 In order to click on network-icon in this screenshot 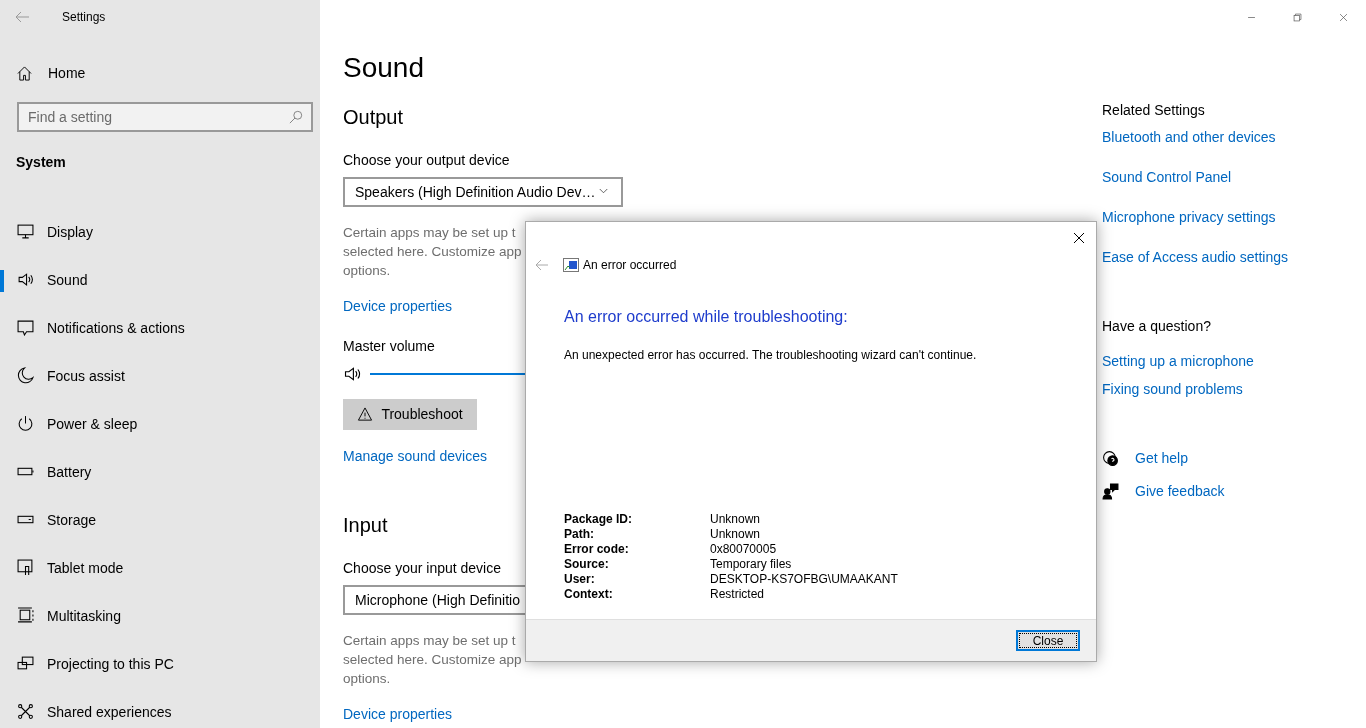, I will do `click(25, 711)`.